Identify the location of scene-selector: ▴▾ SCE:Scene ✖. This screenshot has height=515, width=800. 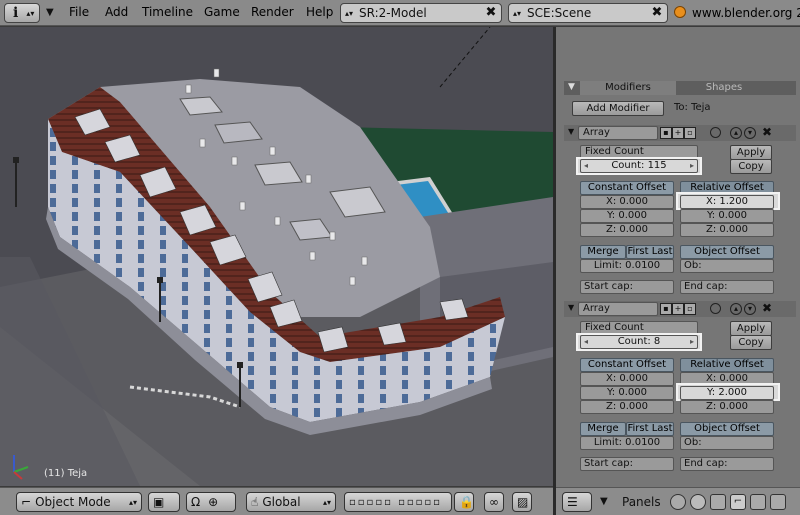
(588, 13).